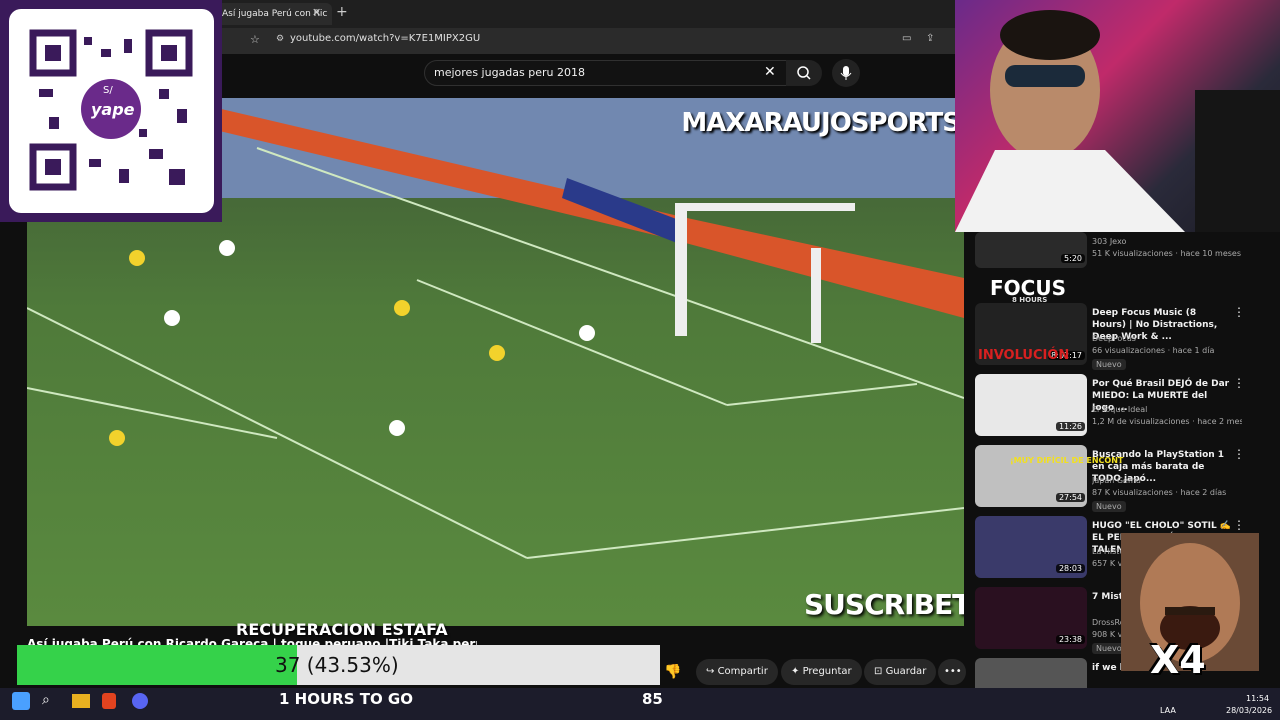 The width and height of the screenshot is (1280, 720). I want to click on sparkle-icon: ✦, so click(797, 671).